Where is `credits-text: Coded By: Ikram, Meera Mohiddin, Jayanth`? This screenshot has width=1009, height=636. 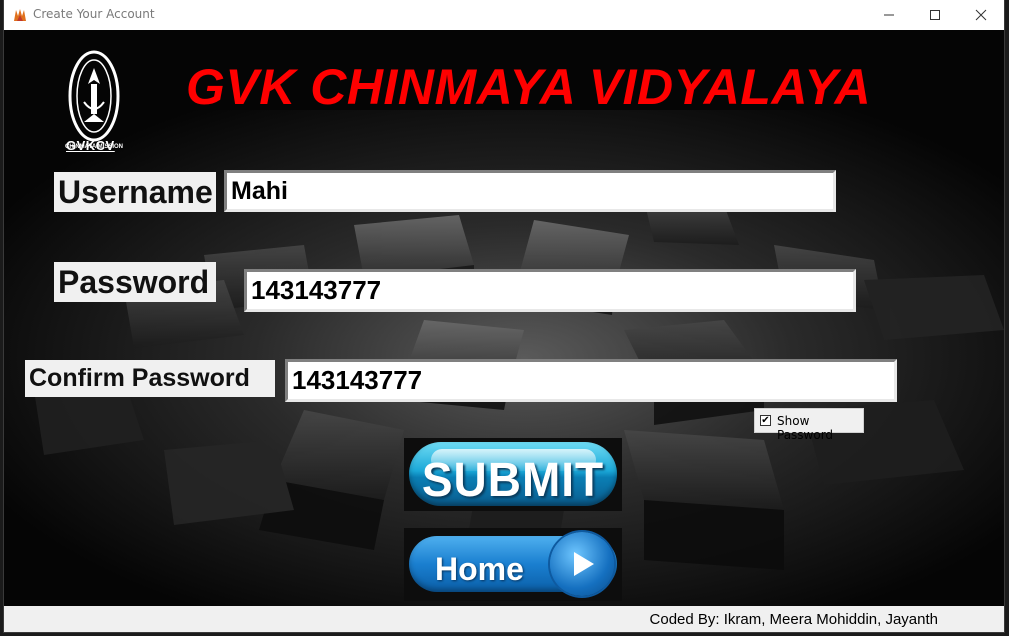
credits-text: Coded By: Ikram, Meera Mohiddin, Jayanth is located at coordinates (793, 619).